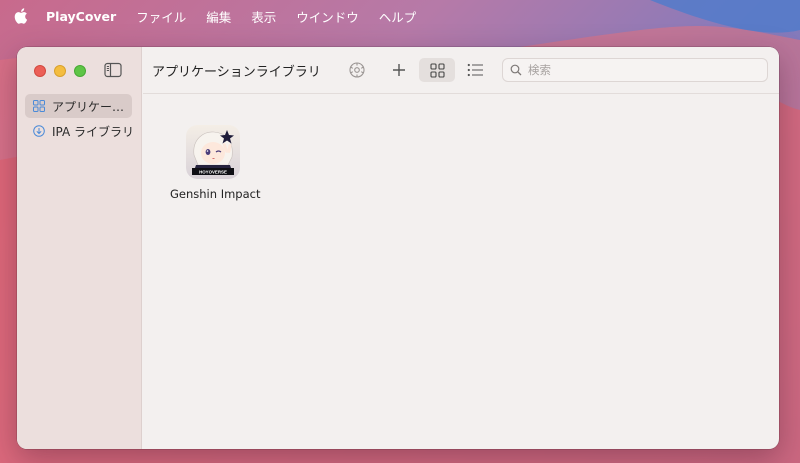 The image size is (800, 463). What do you see at coordinates (215, 194) in the screenshot?
I see `app-name-label: Genshin Impact` at bounding box center [215, 194].